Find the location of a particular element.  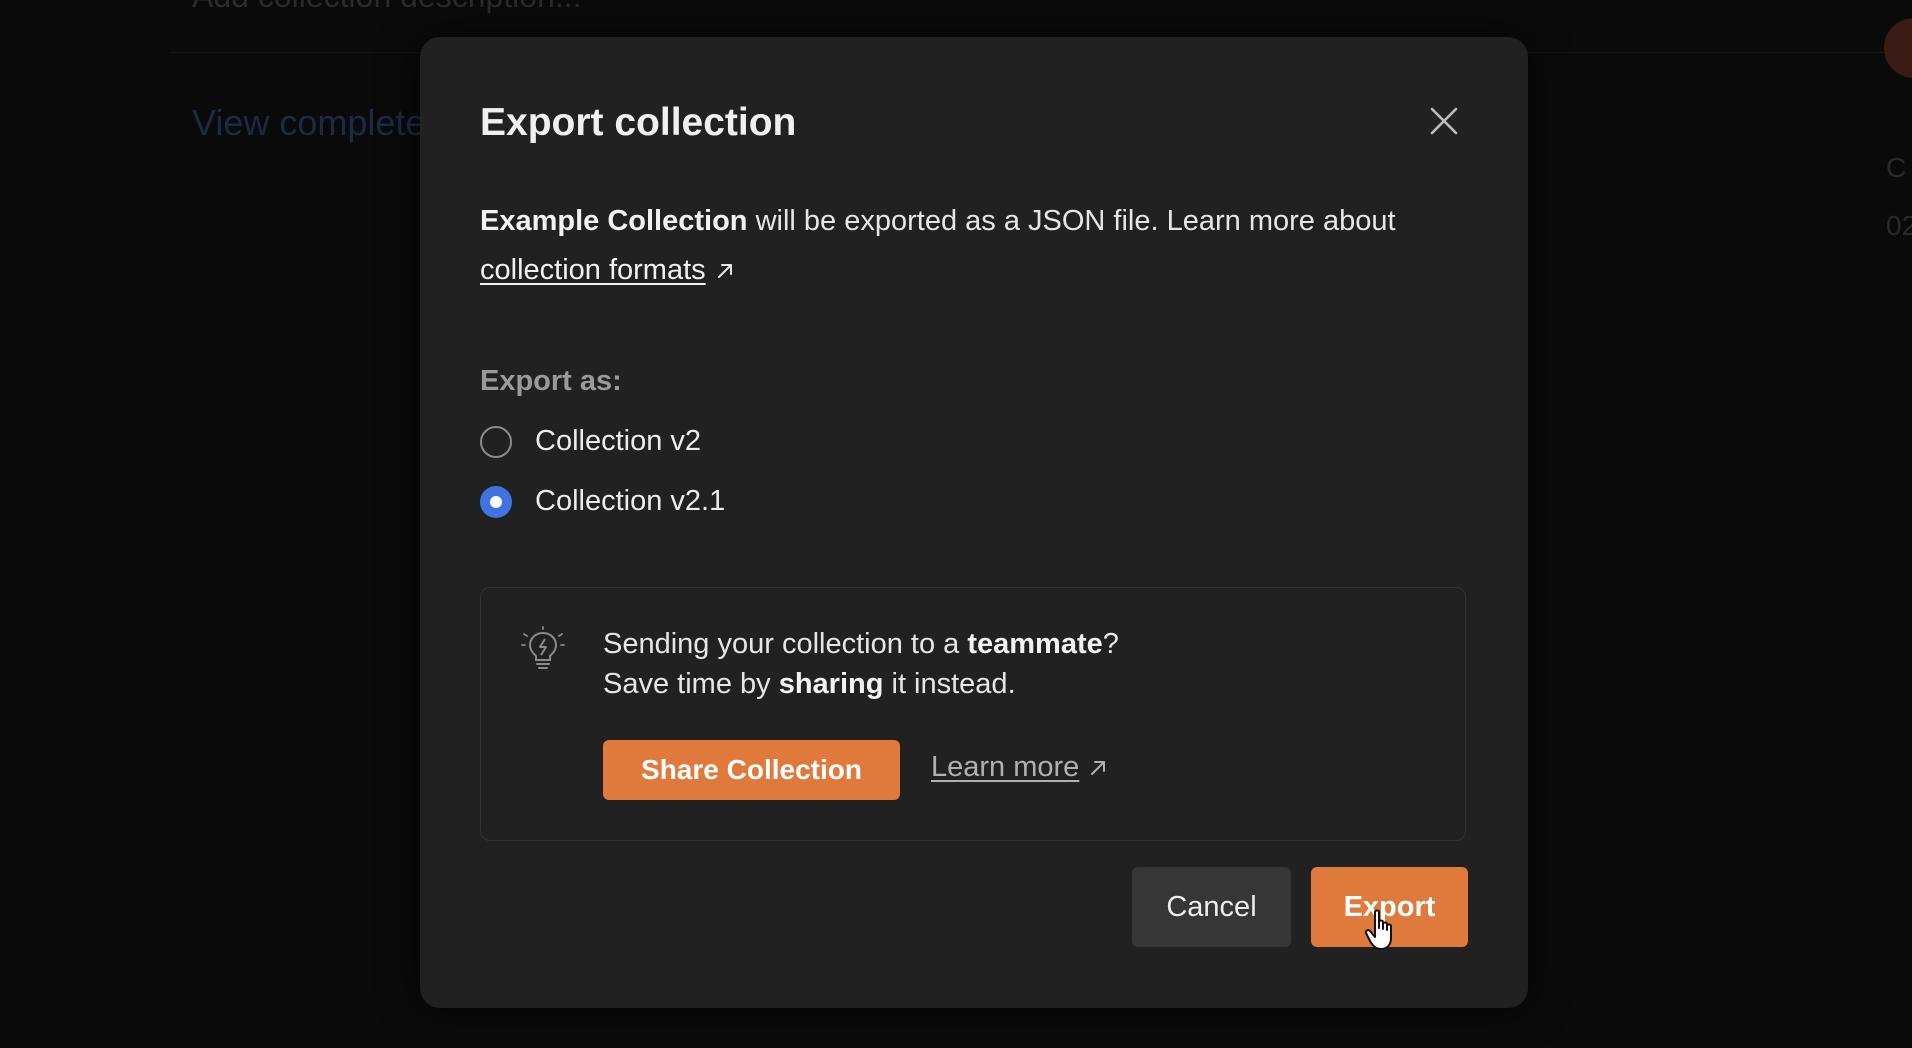

side-panel-text: C is located at coordinates (1896, 167).